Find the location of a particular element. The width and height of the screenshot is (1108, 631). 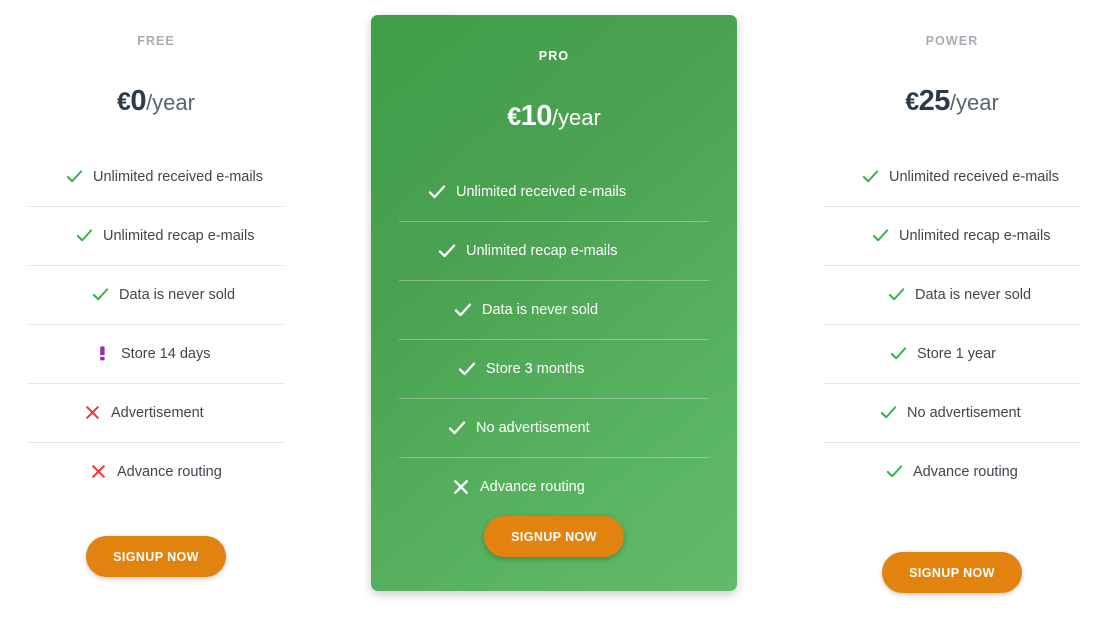

feature-label: Store 14 days is located at coordinates (166, 353).